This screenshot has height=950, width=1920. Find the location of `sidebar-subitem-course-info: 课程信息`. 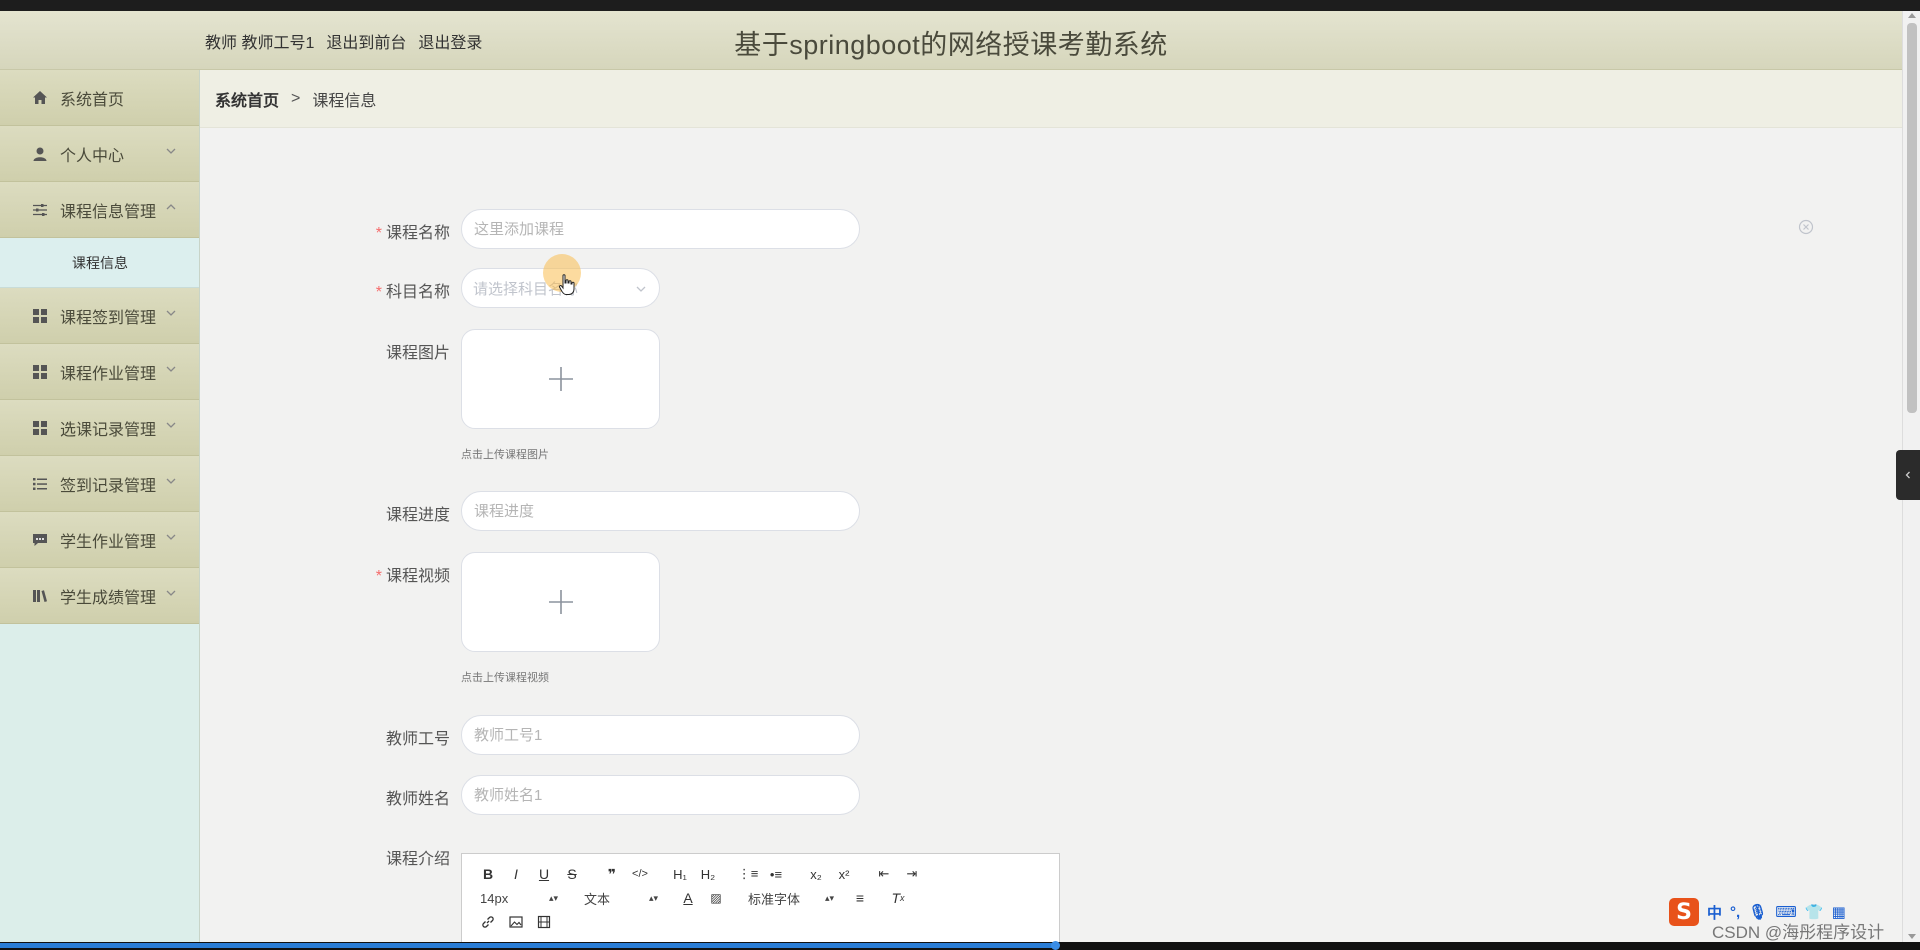

sidebar-subitem-course-info: 课程信息 is located at coordinates (99, 263).